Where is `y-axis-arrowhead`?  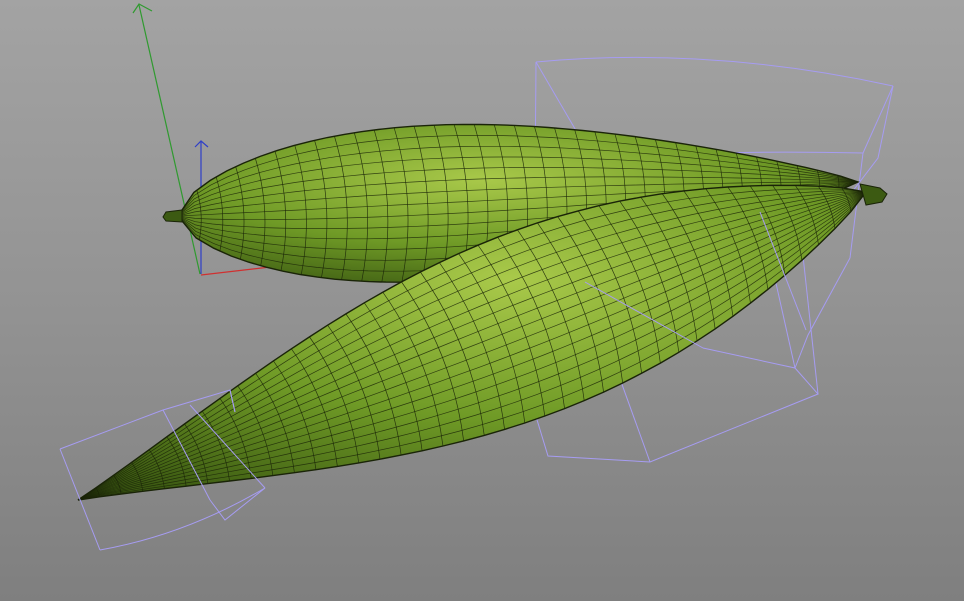 y-axis-arrowhead is located at coordinates (142, 8).